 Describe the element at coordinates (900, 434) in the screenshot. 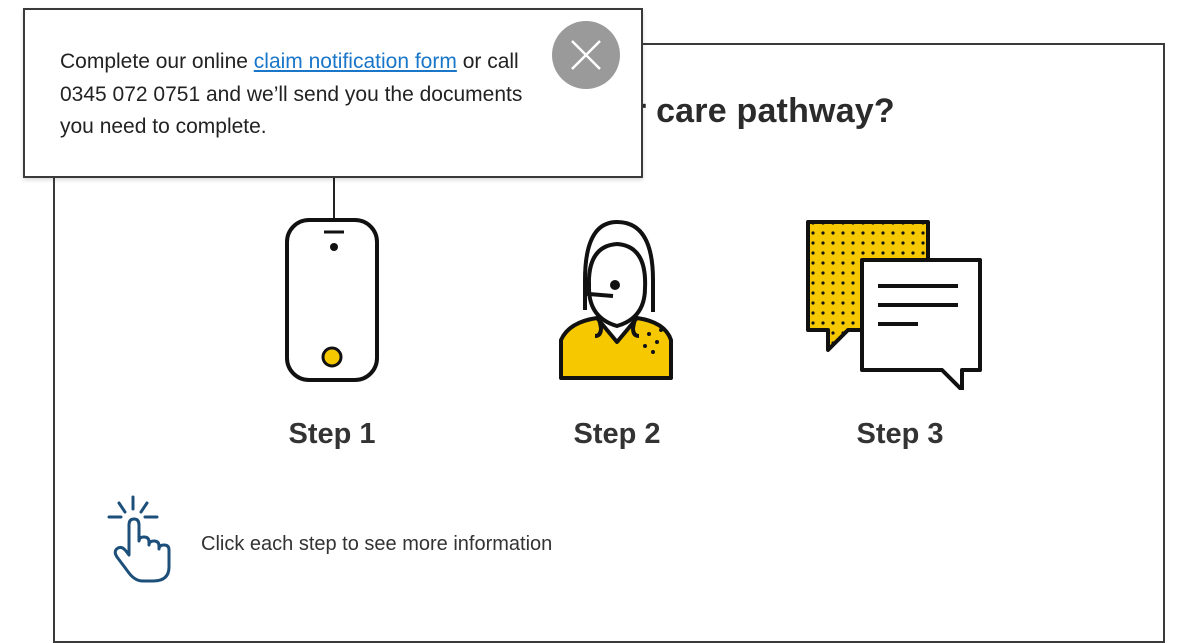

I see `step-3-label: Step 3` at that location.